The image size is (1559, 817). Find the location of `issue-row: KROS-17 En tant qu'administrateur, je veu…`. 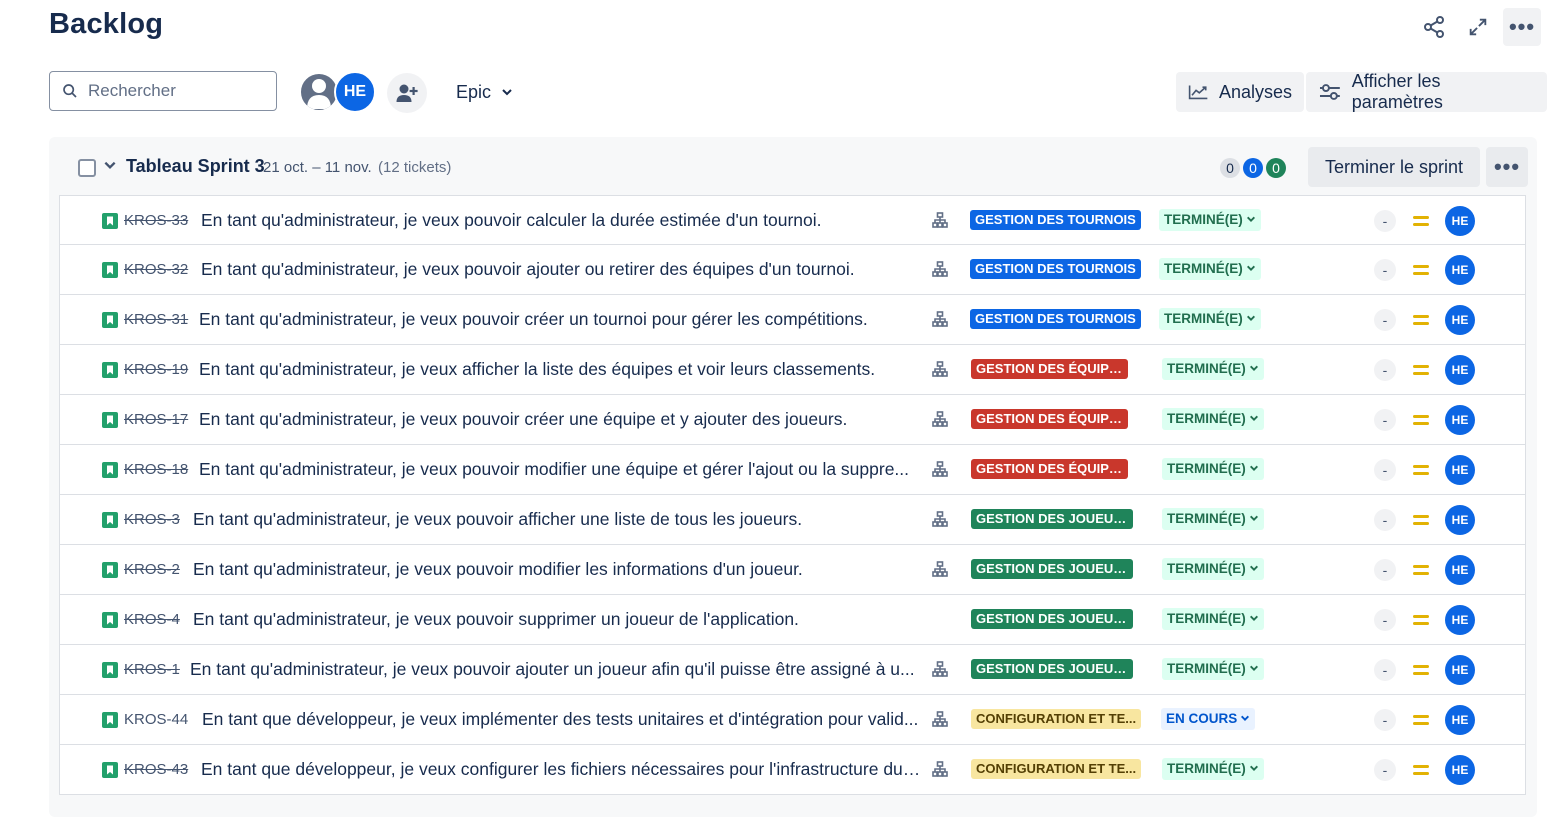

issue-row: KROS-17 En tant qu'administrateur, je veu… is located at coordinates (792, 420).